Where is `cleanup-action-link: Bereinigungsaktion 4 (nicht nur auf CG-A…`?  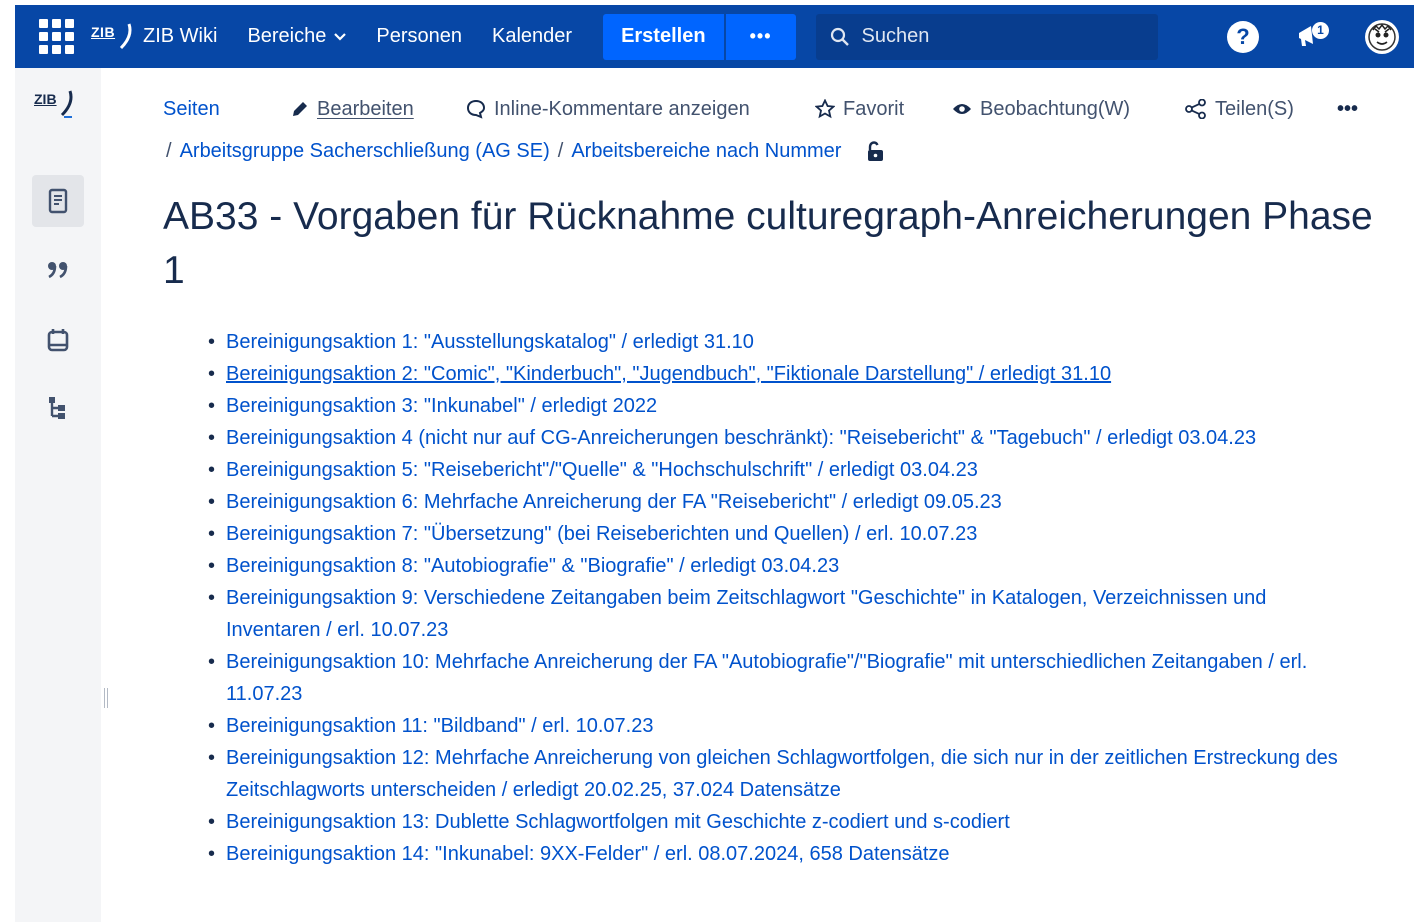
cleanup-action-link: Bereinigungsaktion 4 (nicht nur auf CG-A… is located at coordinates (741, 438).